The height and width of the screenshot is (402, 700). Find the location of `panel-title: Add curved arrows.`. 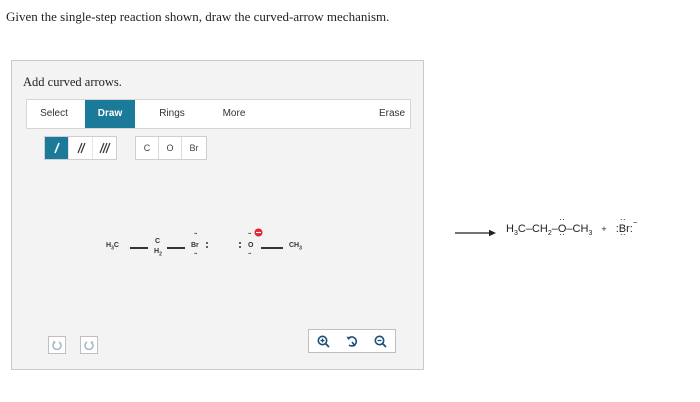

panel-title: Add curved arrows. is located at coordinates (72, 82).